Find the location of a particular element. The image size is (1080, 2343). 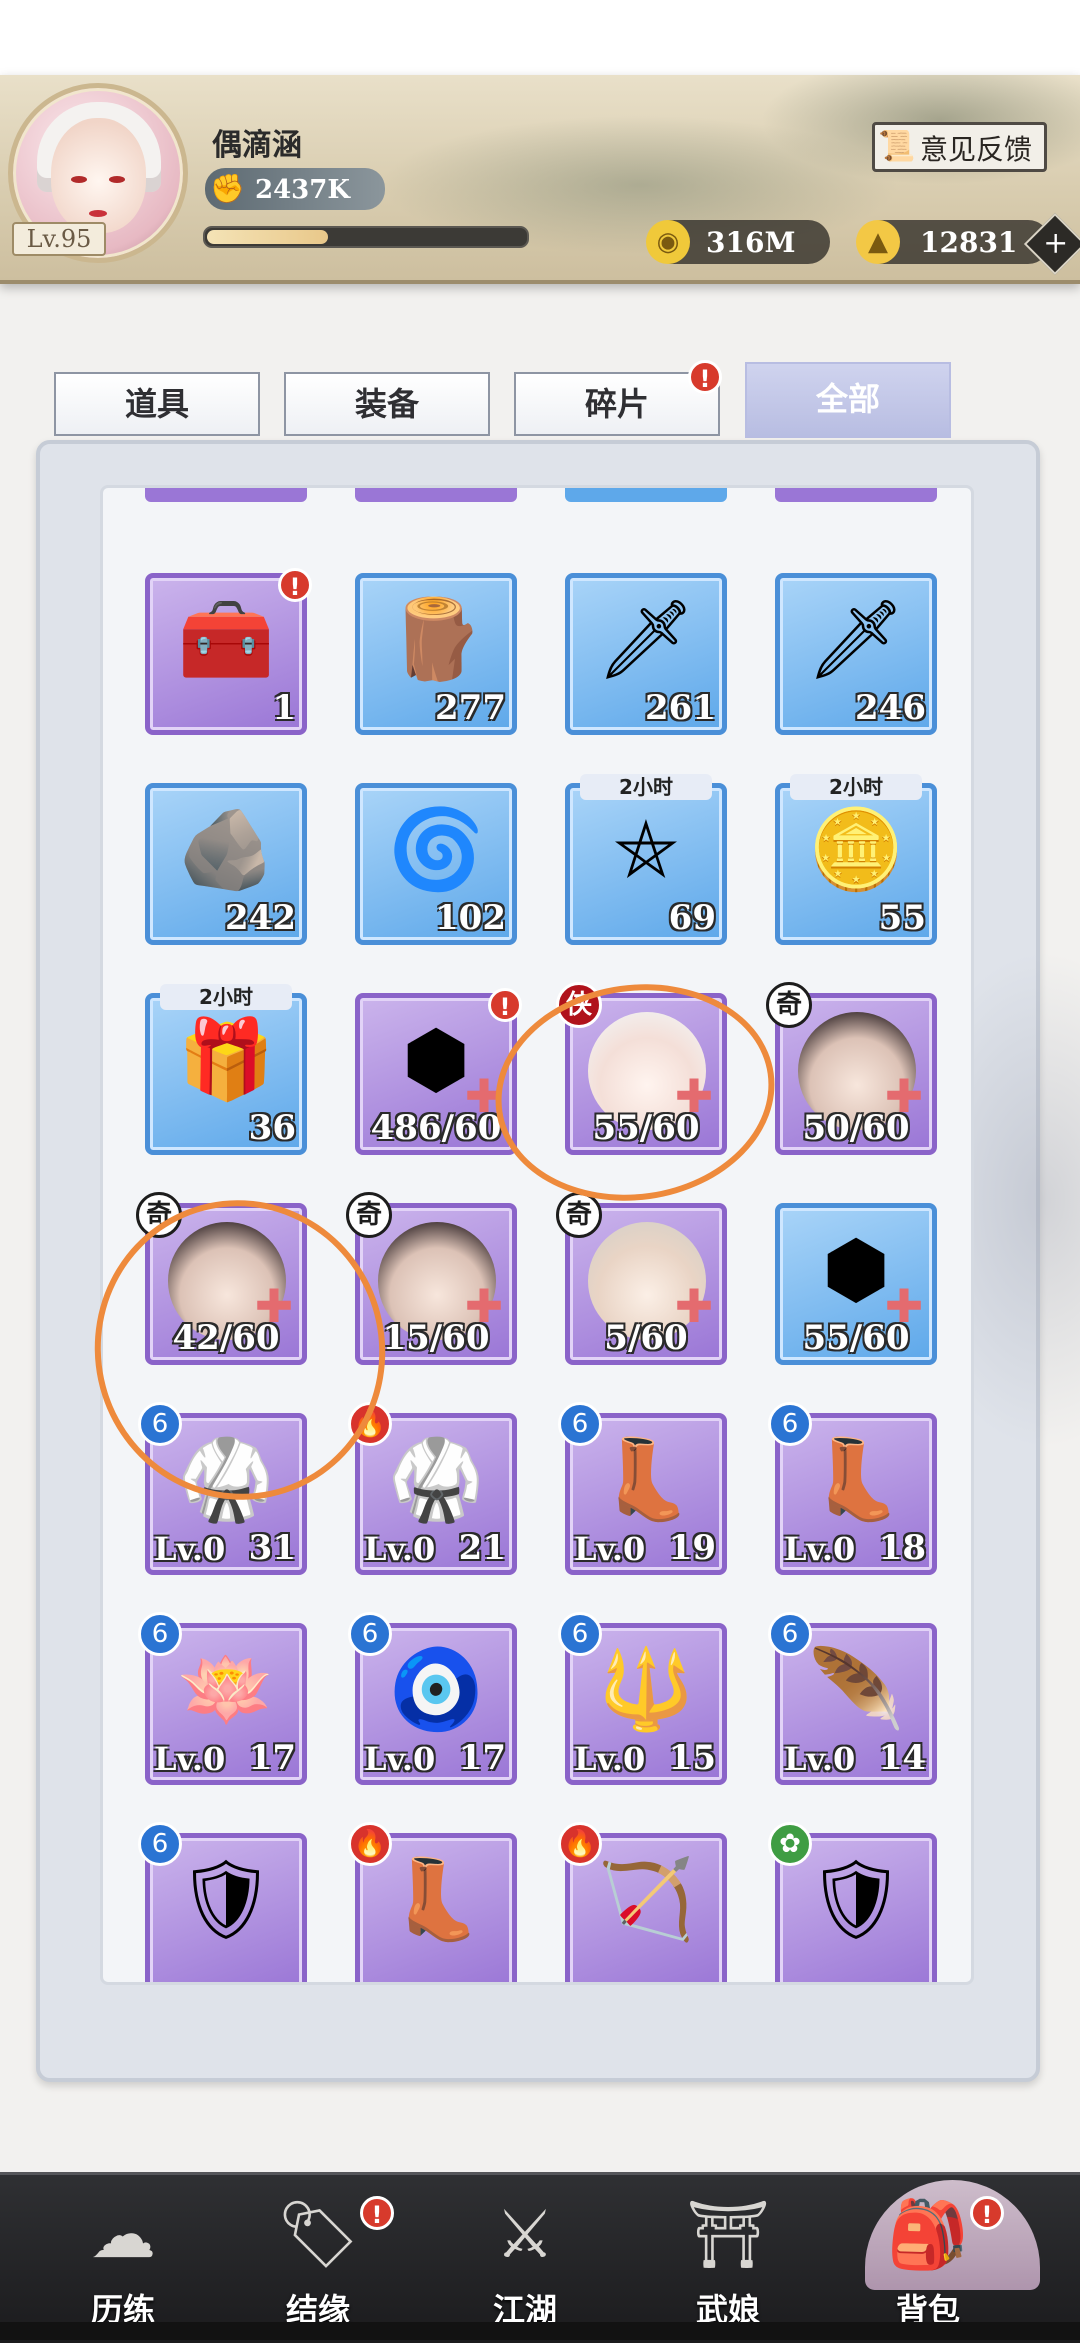

item-slot-boots: 👢 6 Lv.0 19 is located at coordinates (642, 1488).